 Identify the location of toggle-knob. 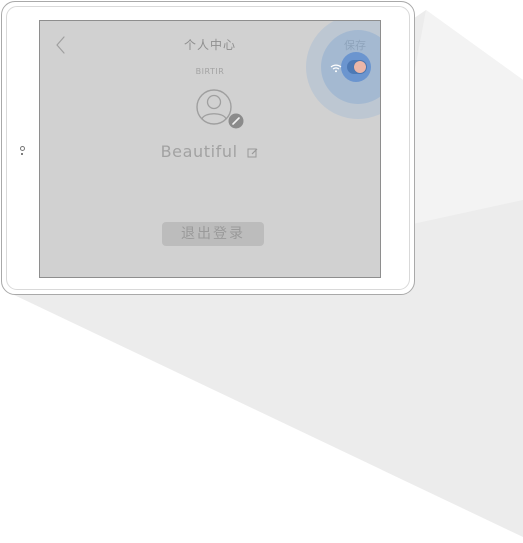
(360, 67).